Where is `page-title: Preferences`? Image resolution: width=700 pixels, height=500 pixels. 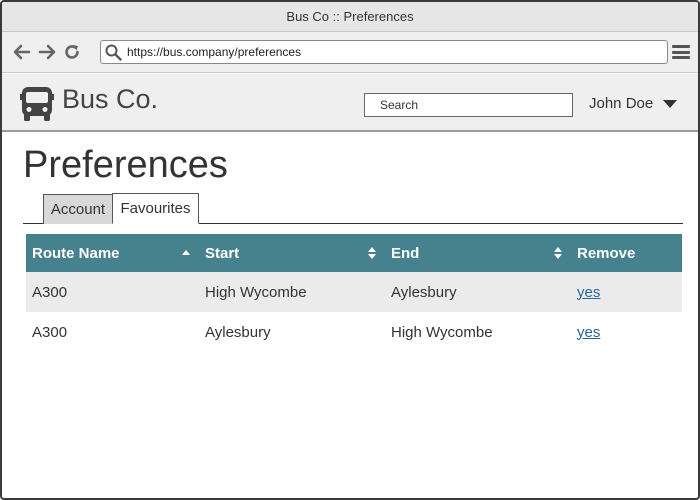
page-title: Preferences is located at coordinates (125, 165).